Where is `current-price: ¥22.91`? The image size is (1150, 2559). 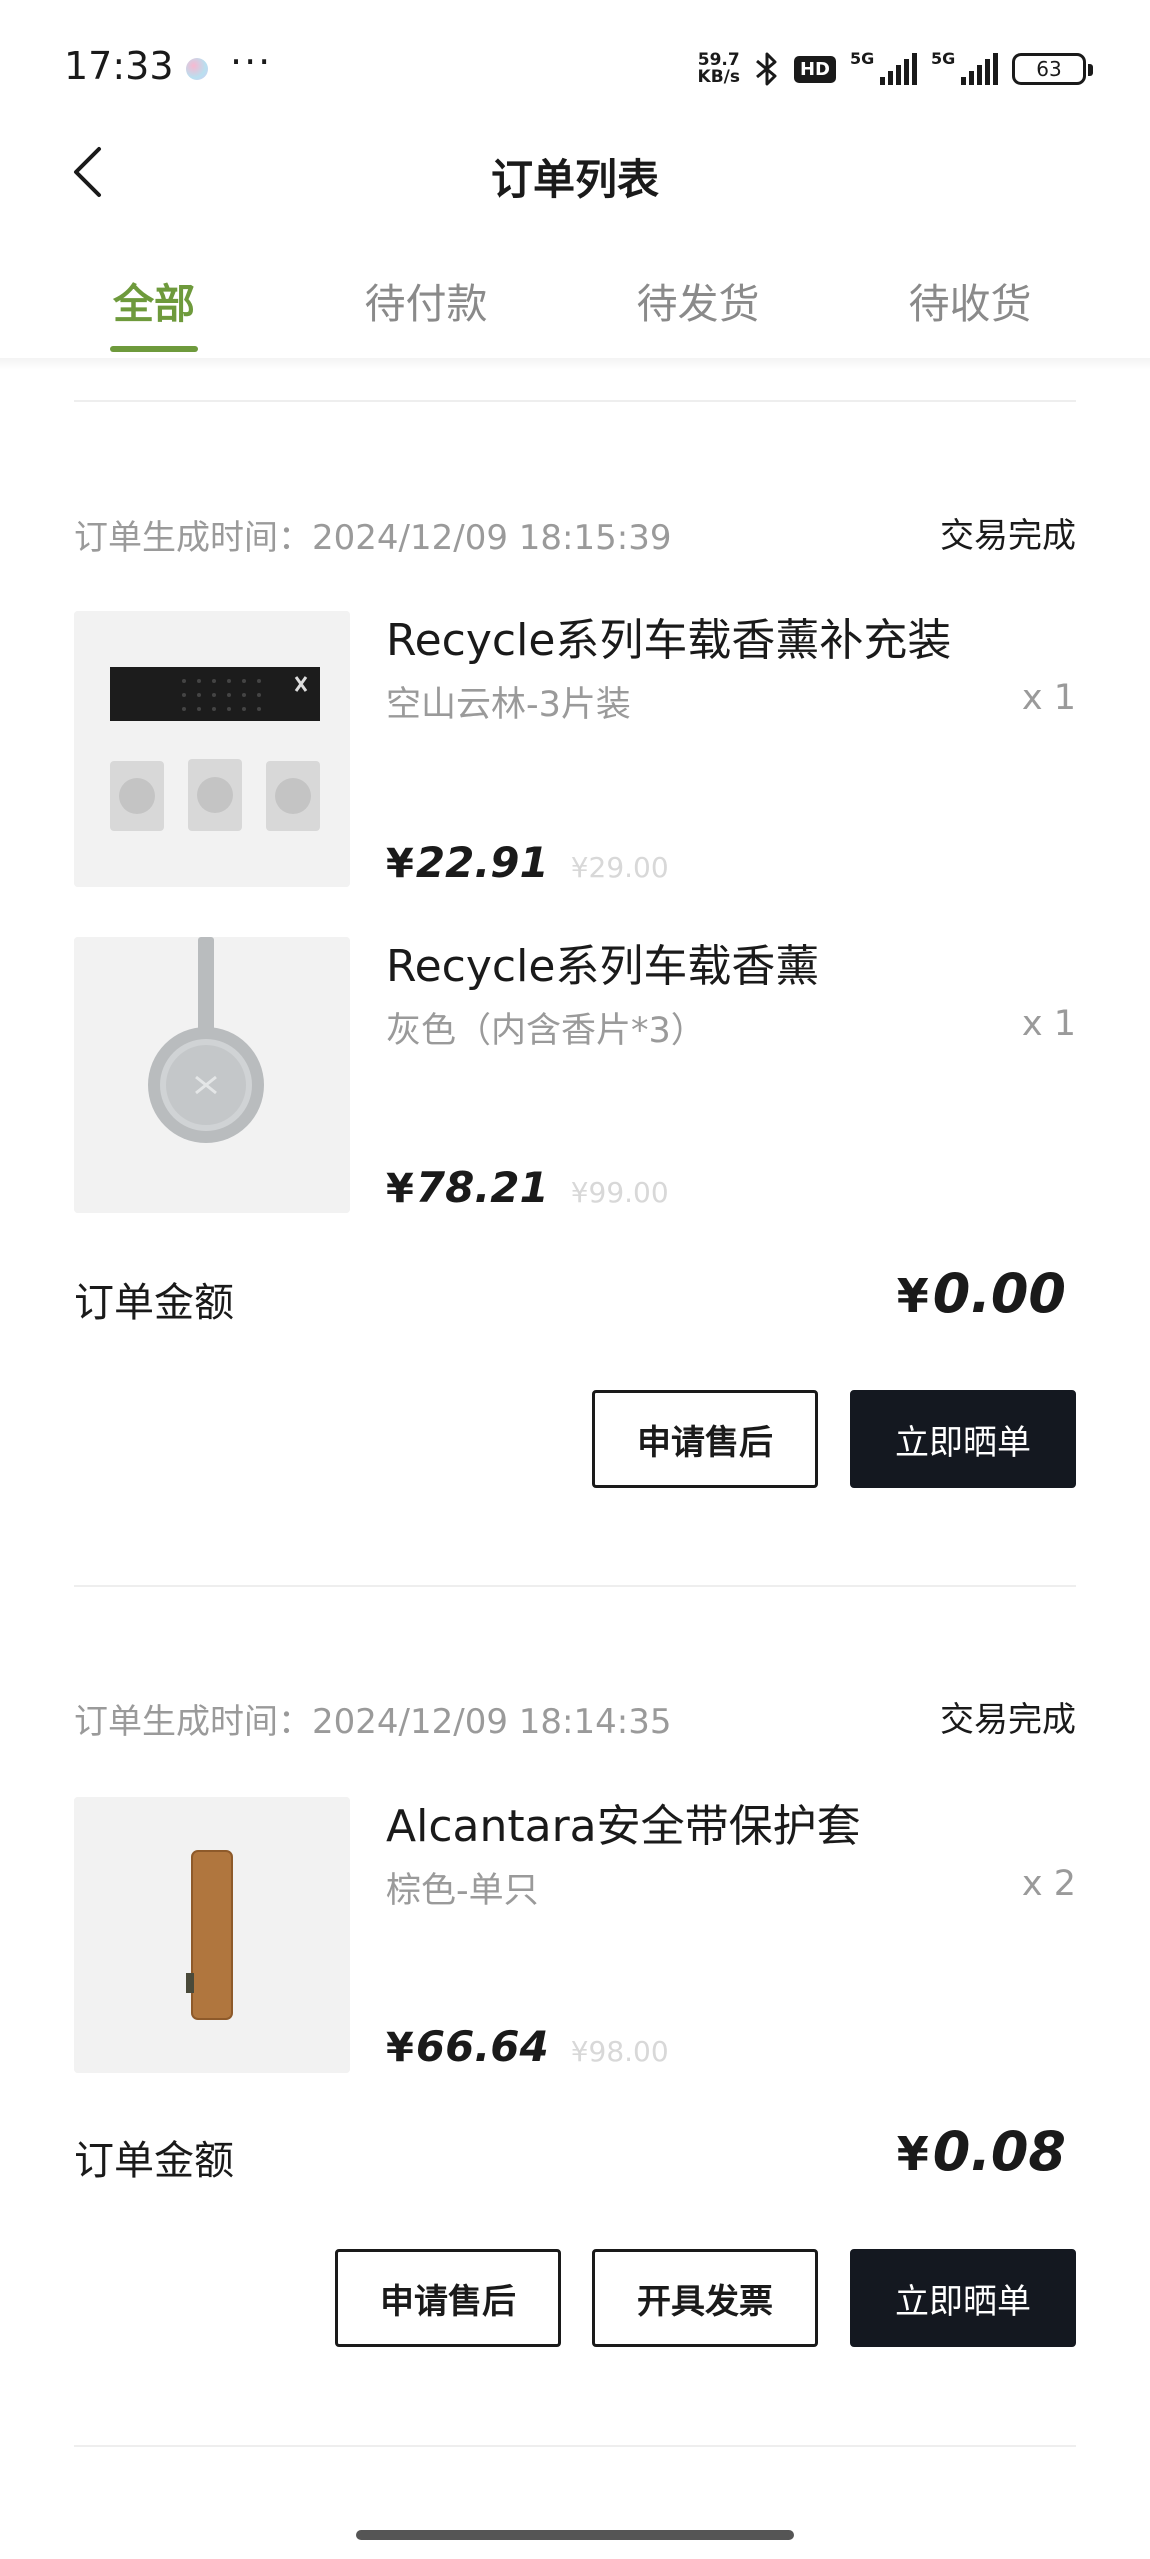 current-price: ¥22.91 is located at coordinates (467, 862).